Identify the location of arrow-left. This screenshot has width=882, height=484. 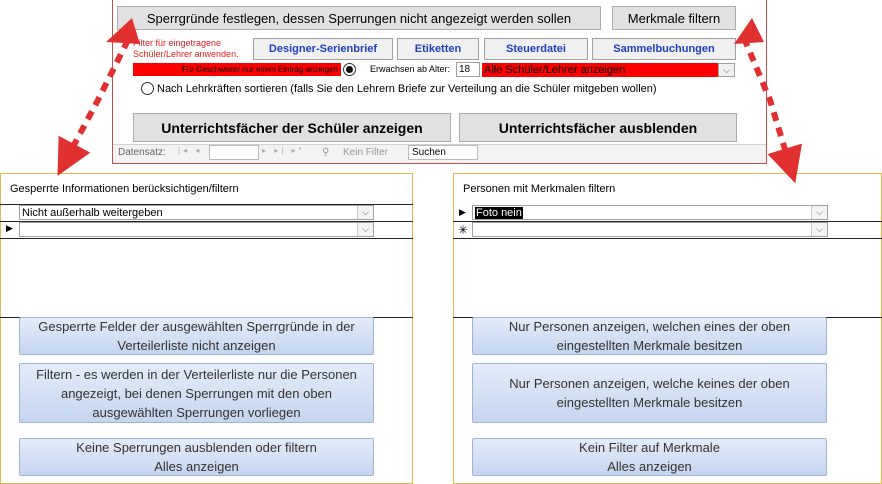
(94, 107).